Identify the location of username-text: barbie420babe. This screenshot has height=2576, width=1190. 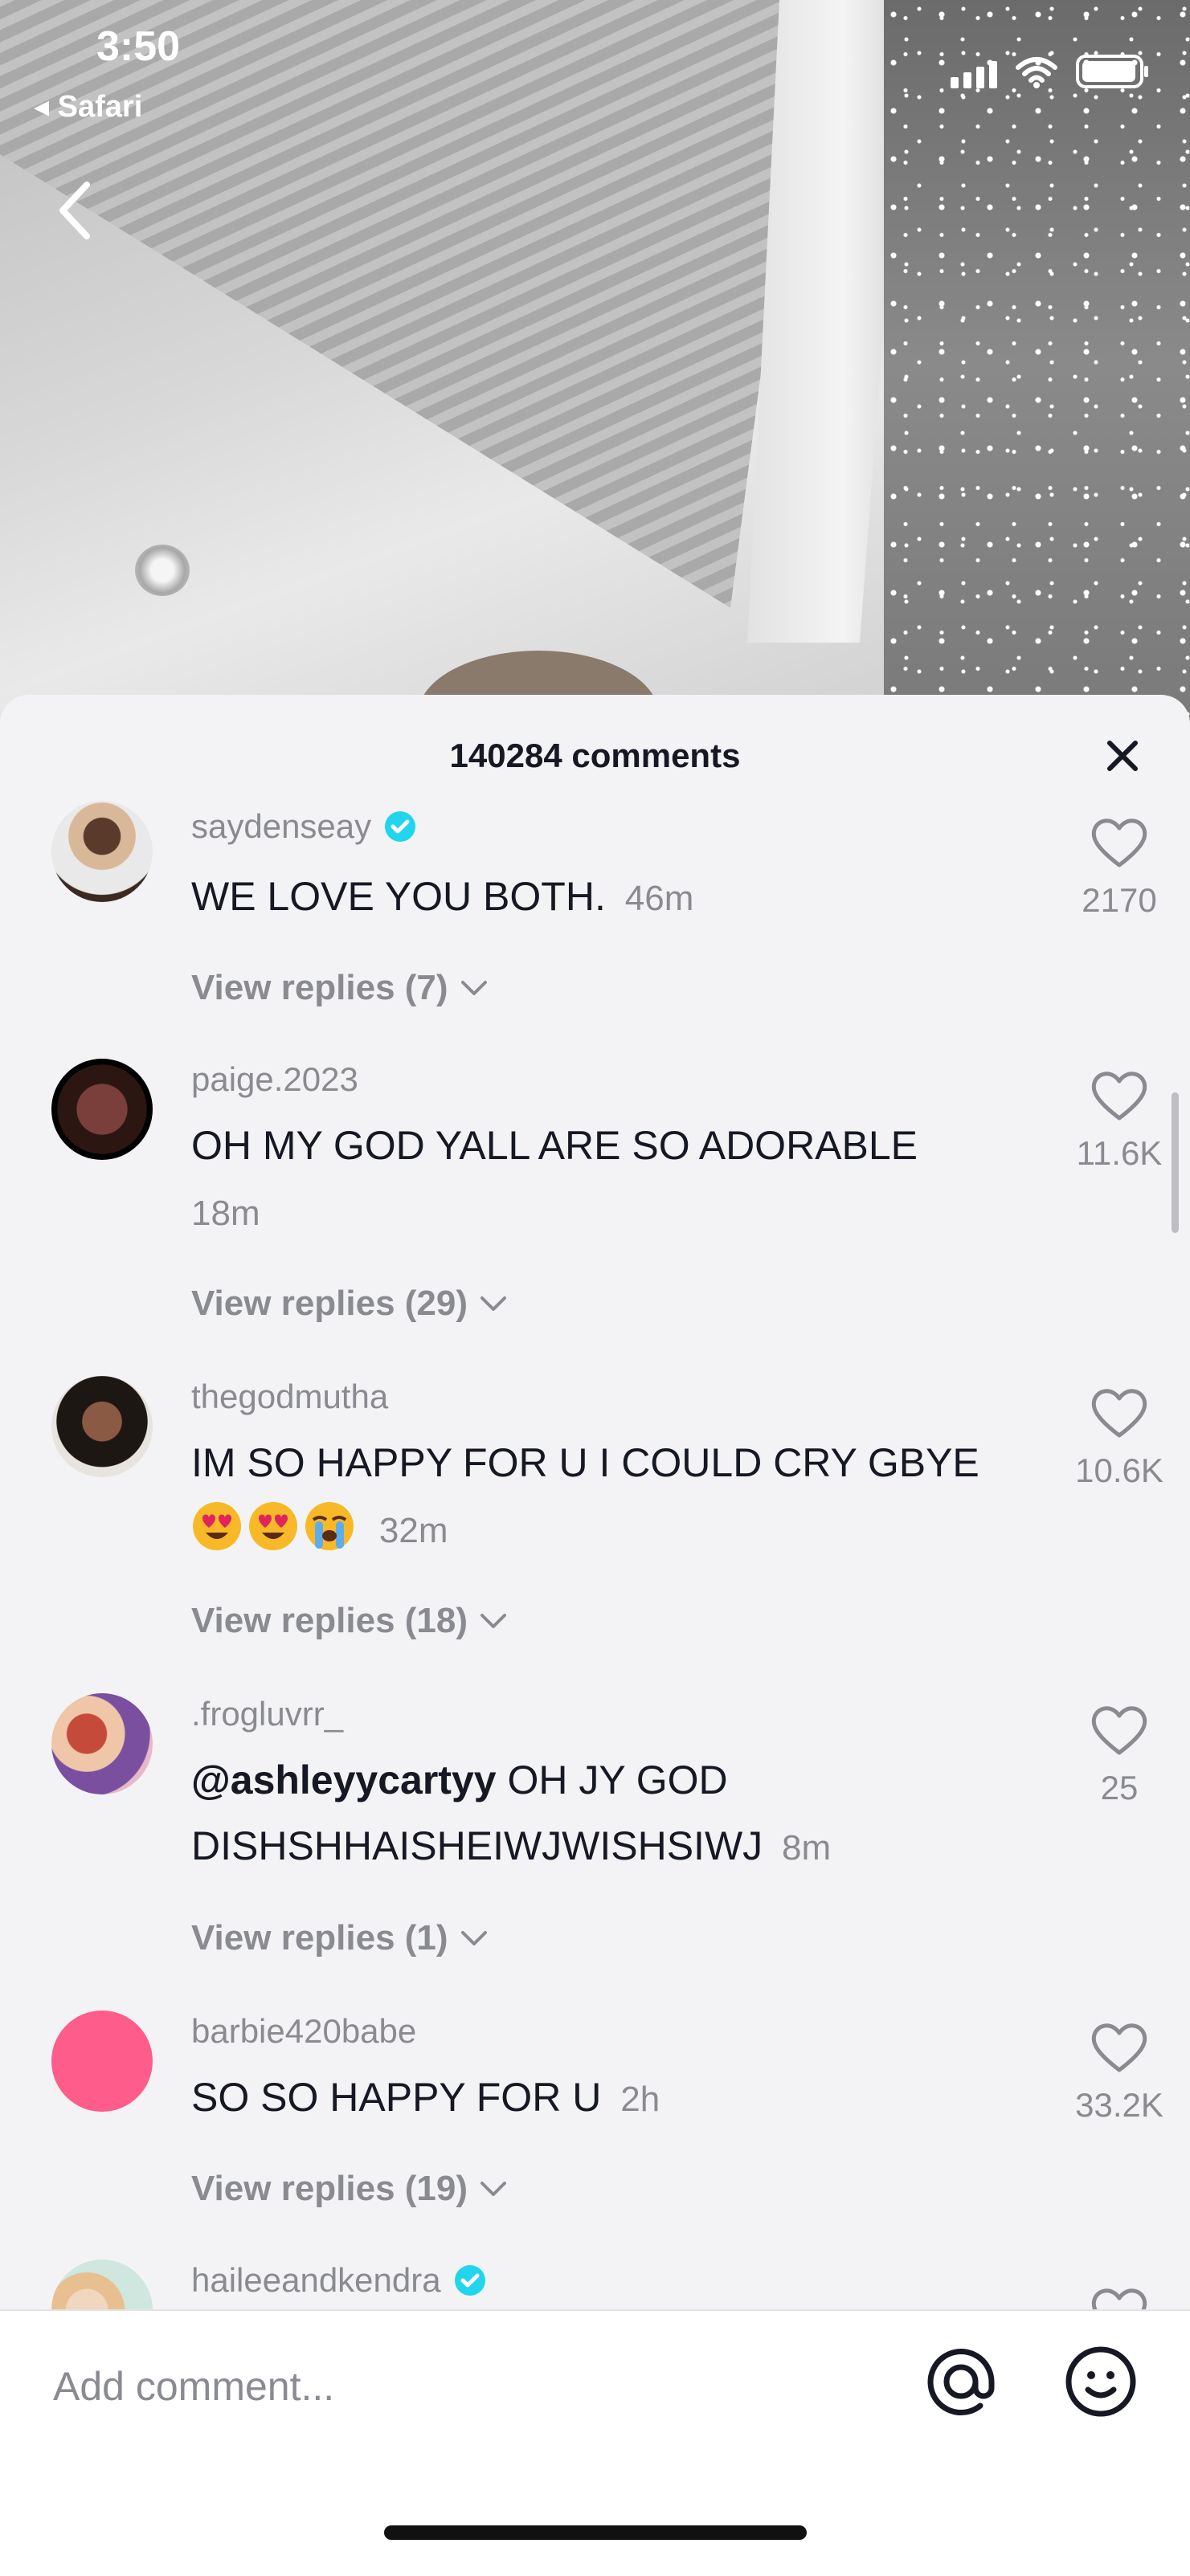
(304, 2031).